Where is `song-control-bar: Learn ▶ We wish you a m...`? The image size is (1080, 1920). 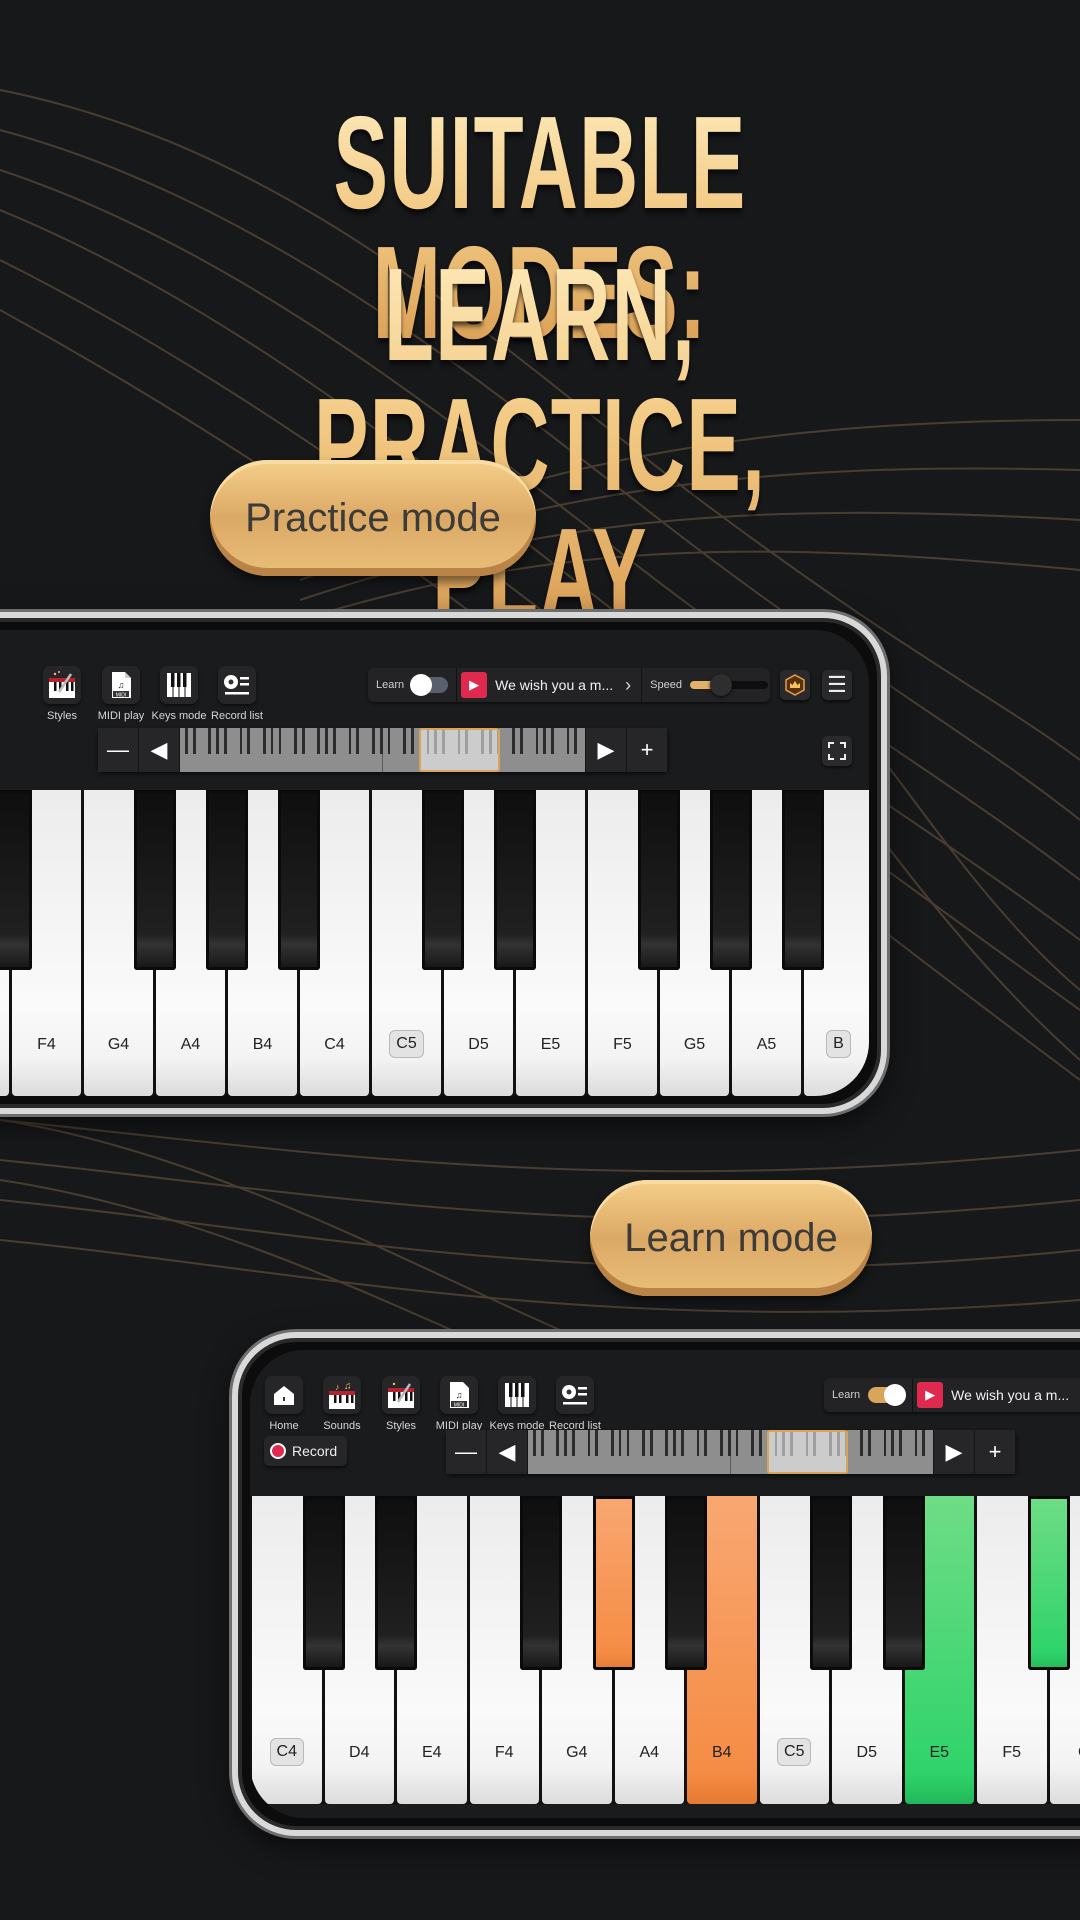
song-control-bar: Learn ▶ We wish you a m... is located at coordinates (952, 1395).